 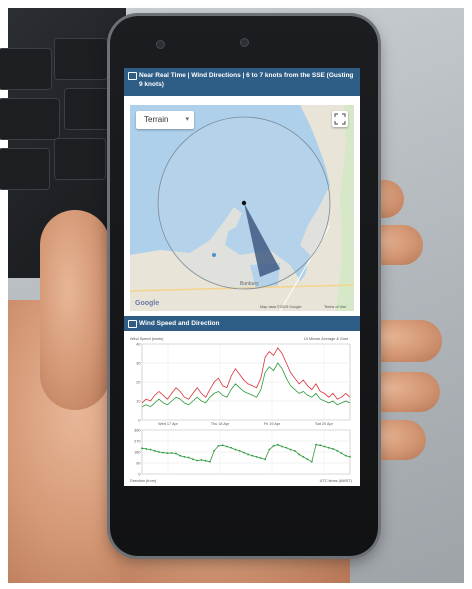 What do you see at coordinates (138, 363) in the screenshot?
I see `speed-y-tick-label: 30` at bounding box center [138, 363].